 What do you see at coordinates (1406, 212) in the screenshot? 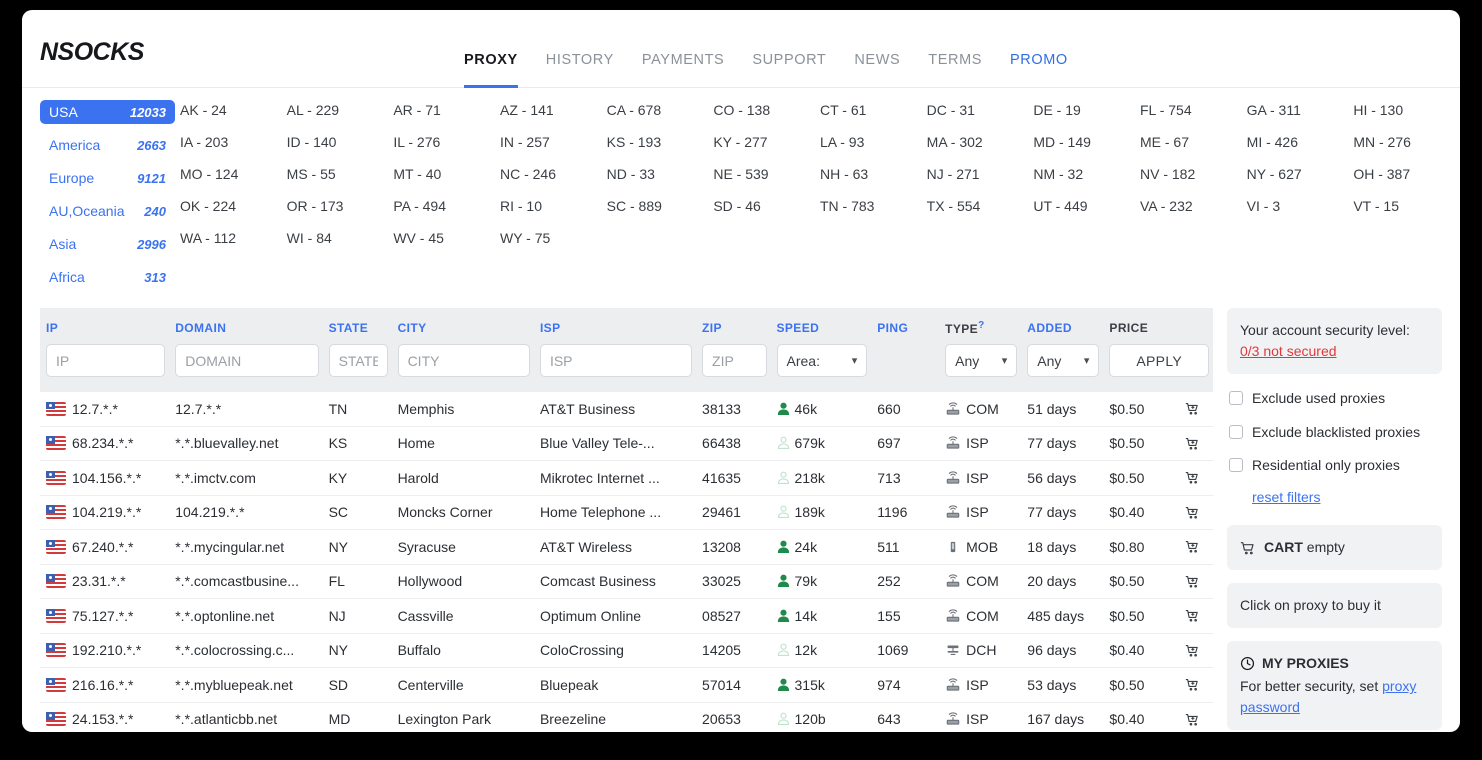
I see `state-item-vt: VT - 15` at bounding box center [1406, 212].